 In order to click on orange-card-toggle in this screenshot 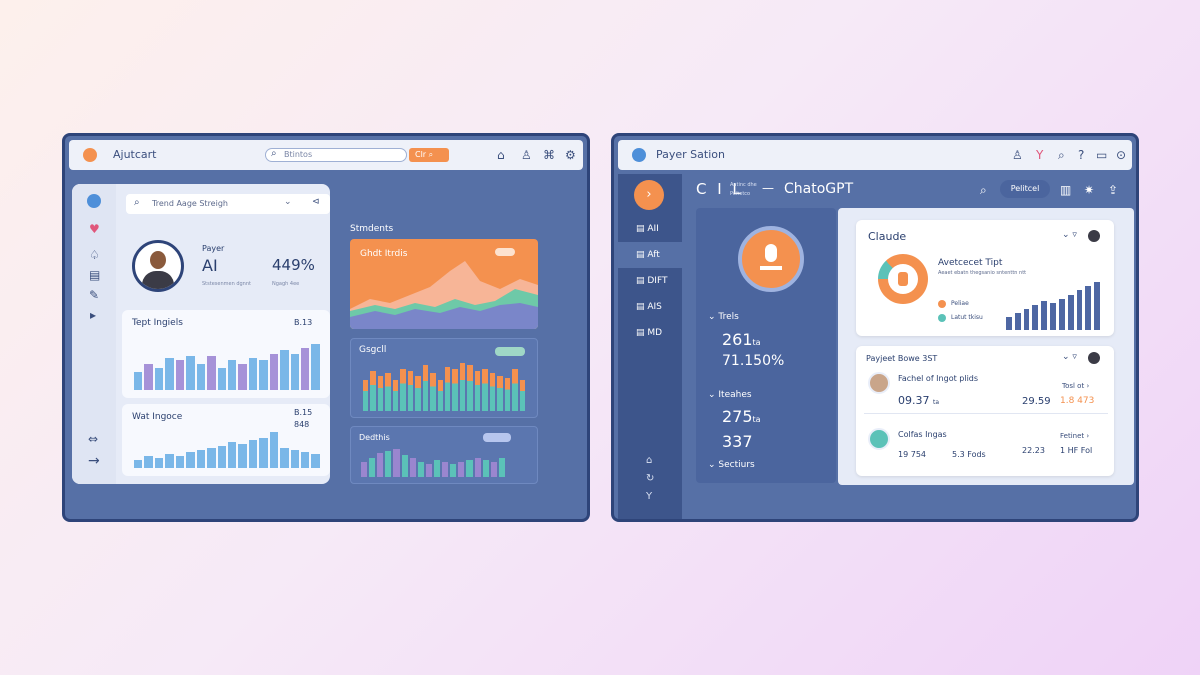, I will do `click(505, 252)`.